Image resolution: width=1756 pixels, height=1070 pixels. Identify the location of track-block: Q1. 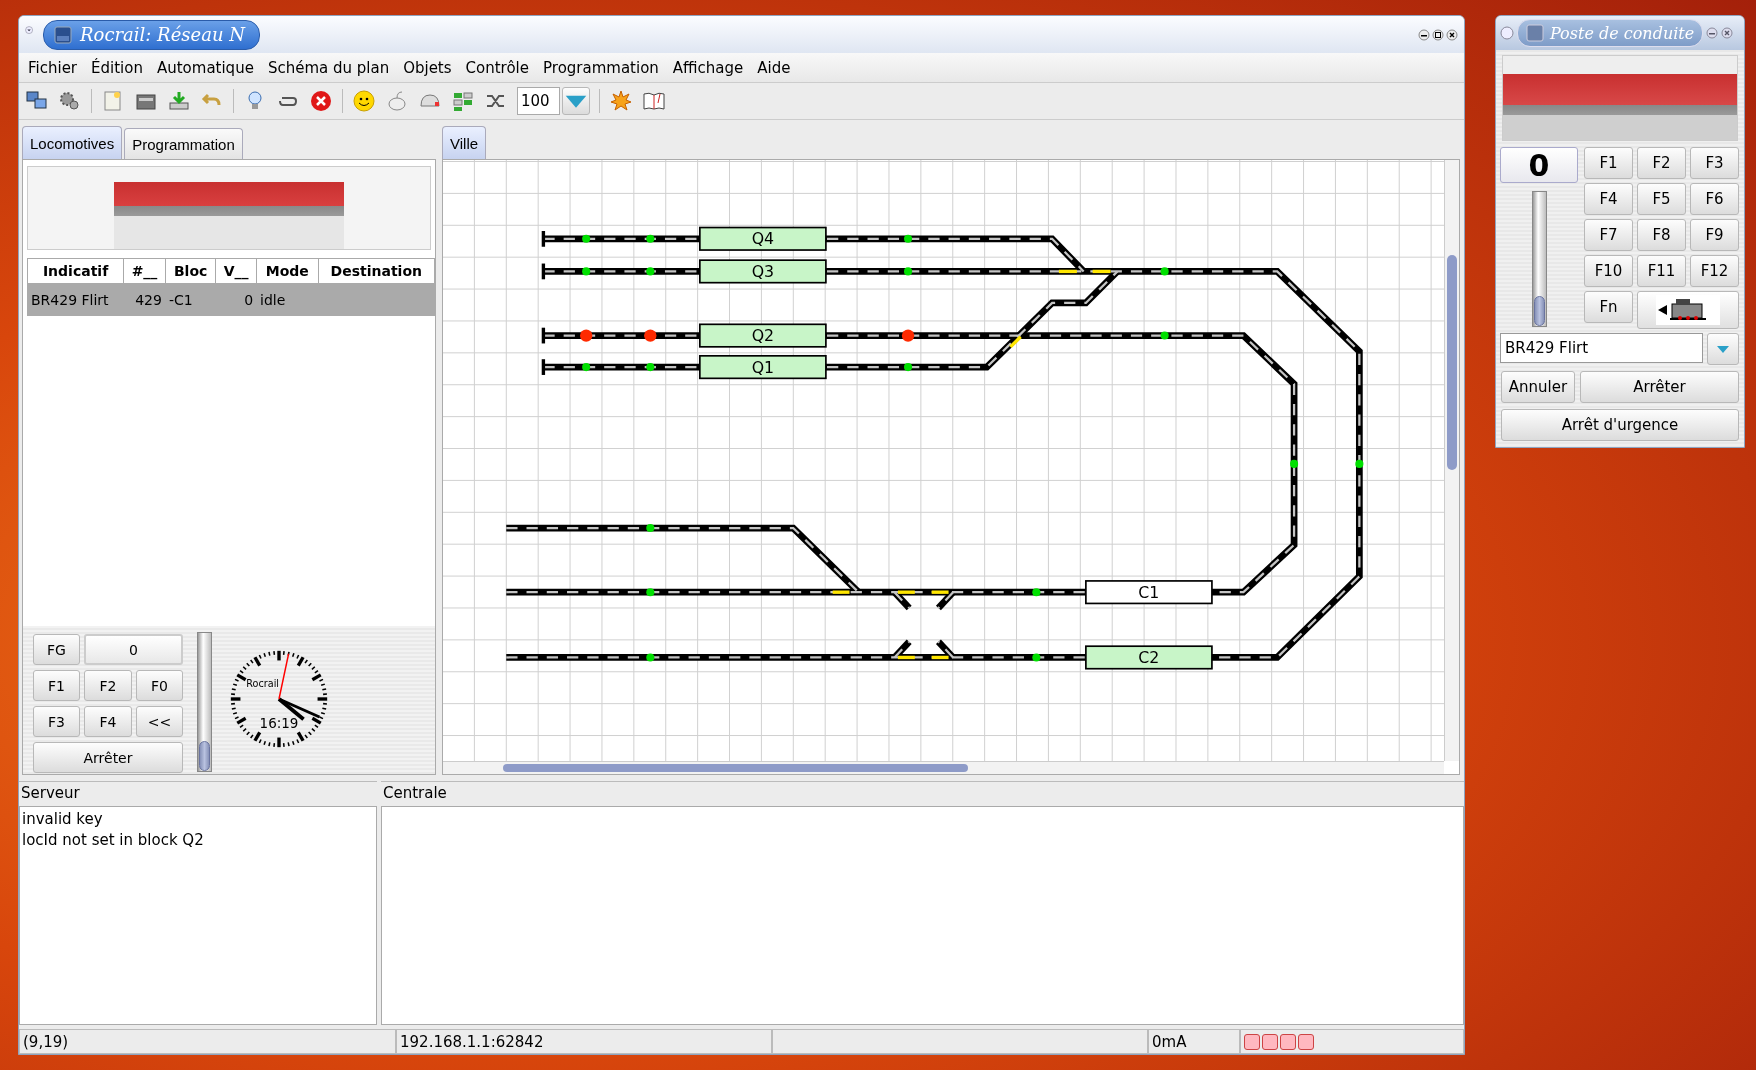
(763, 367).